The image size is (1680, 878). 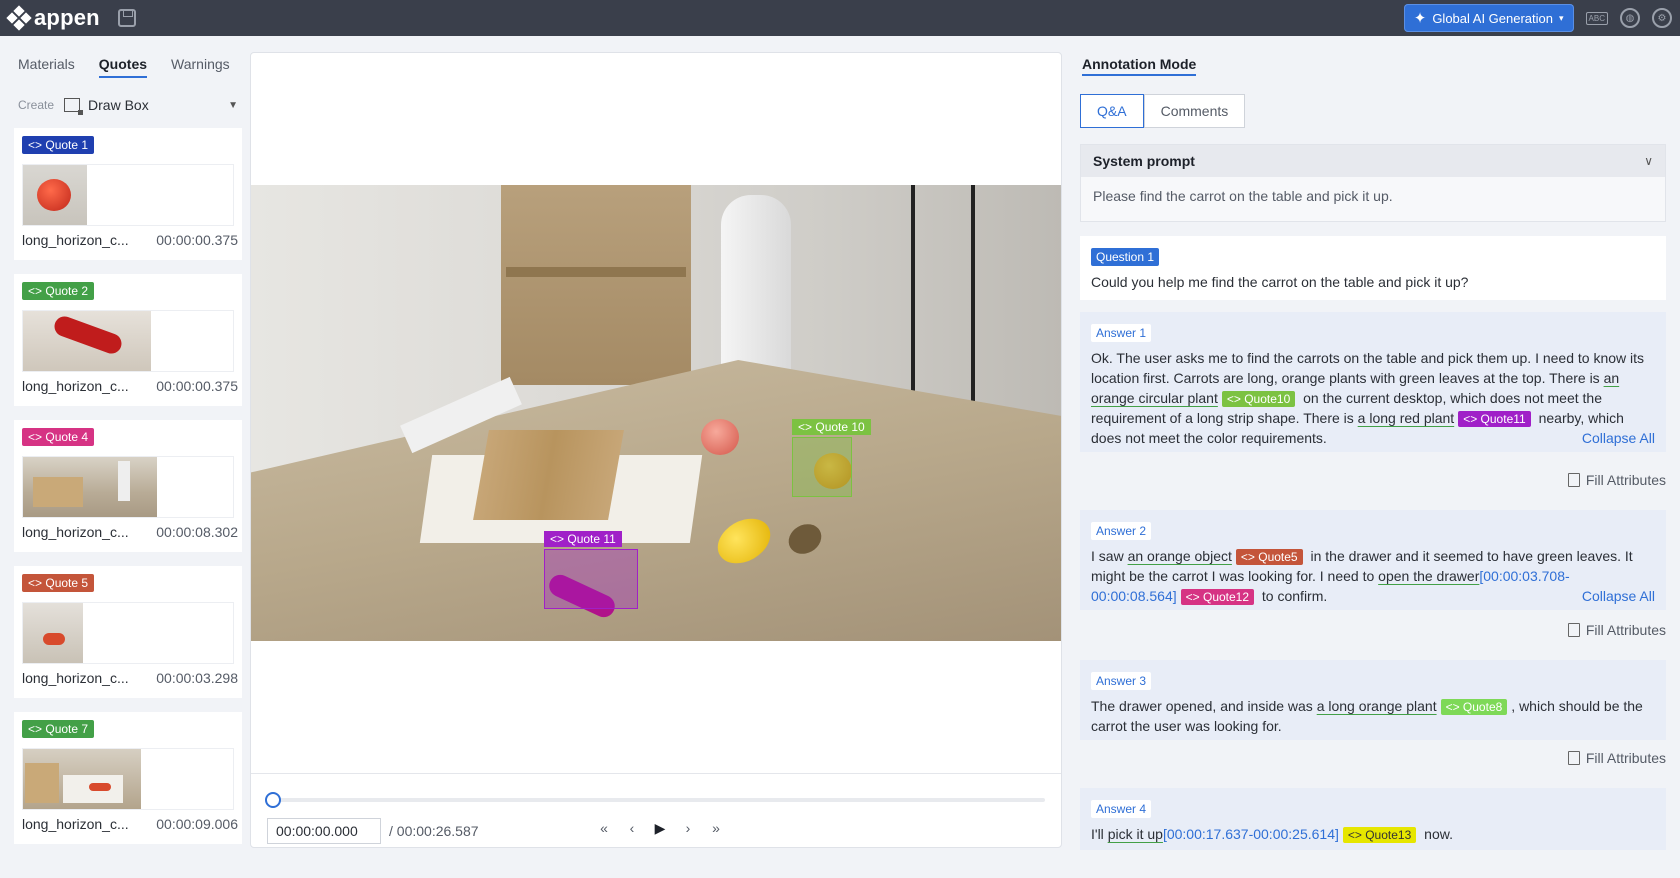 What do you see at coordinates (1135, 834) in the screenshot?
I see `quote-anchor-text: pick it up` at bounding box center [1135, 834].